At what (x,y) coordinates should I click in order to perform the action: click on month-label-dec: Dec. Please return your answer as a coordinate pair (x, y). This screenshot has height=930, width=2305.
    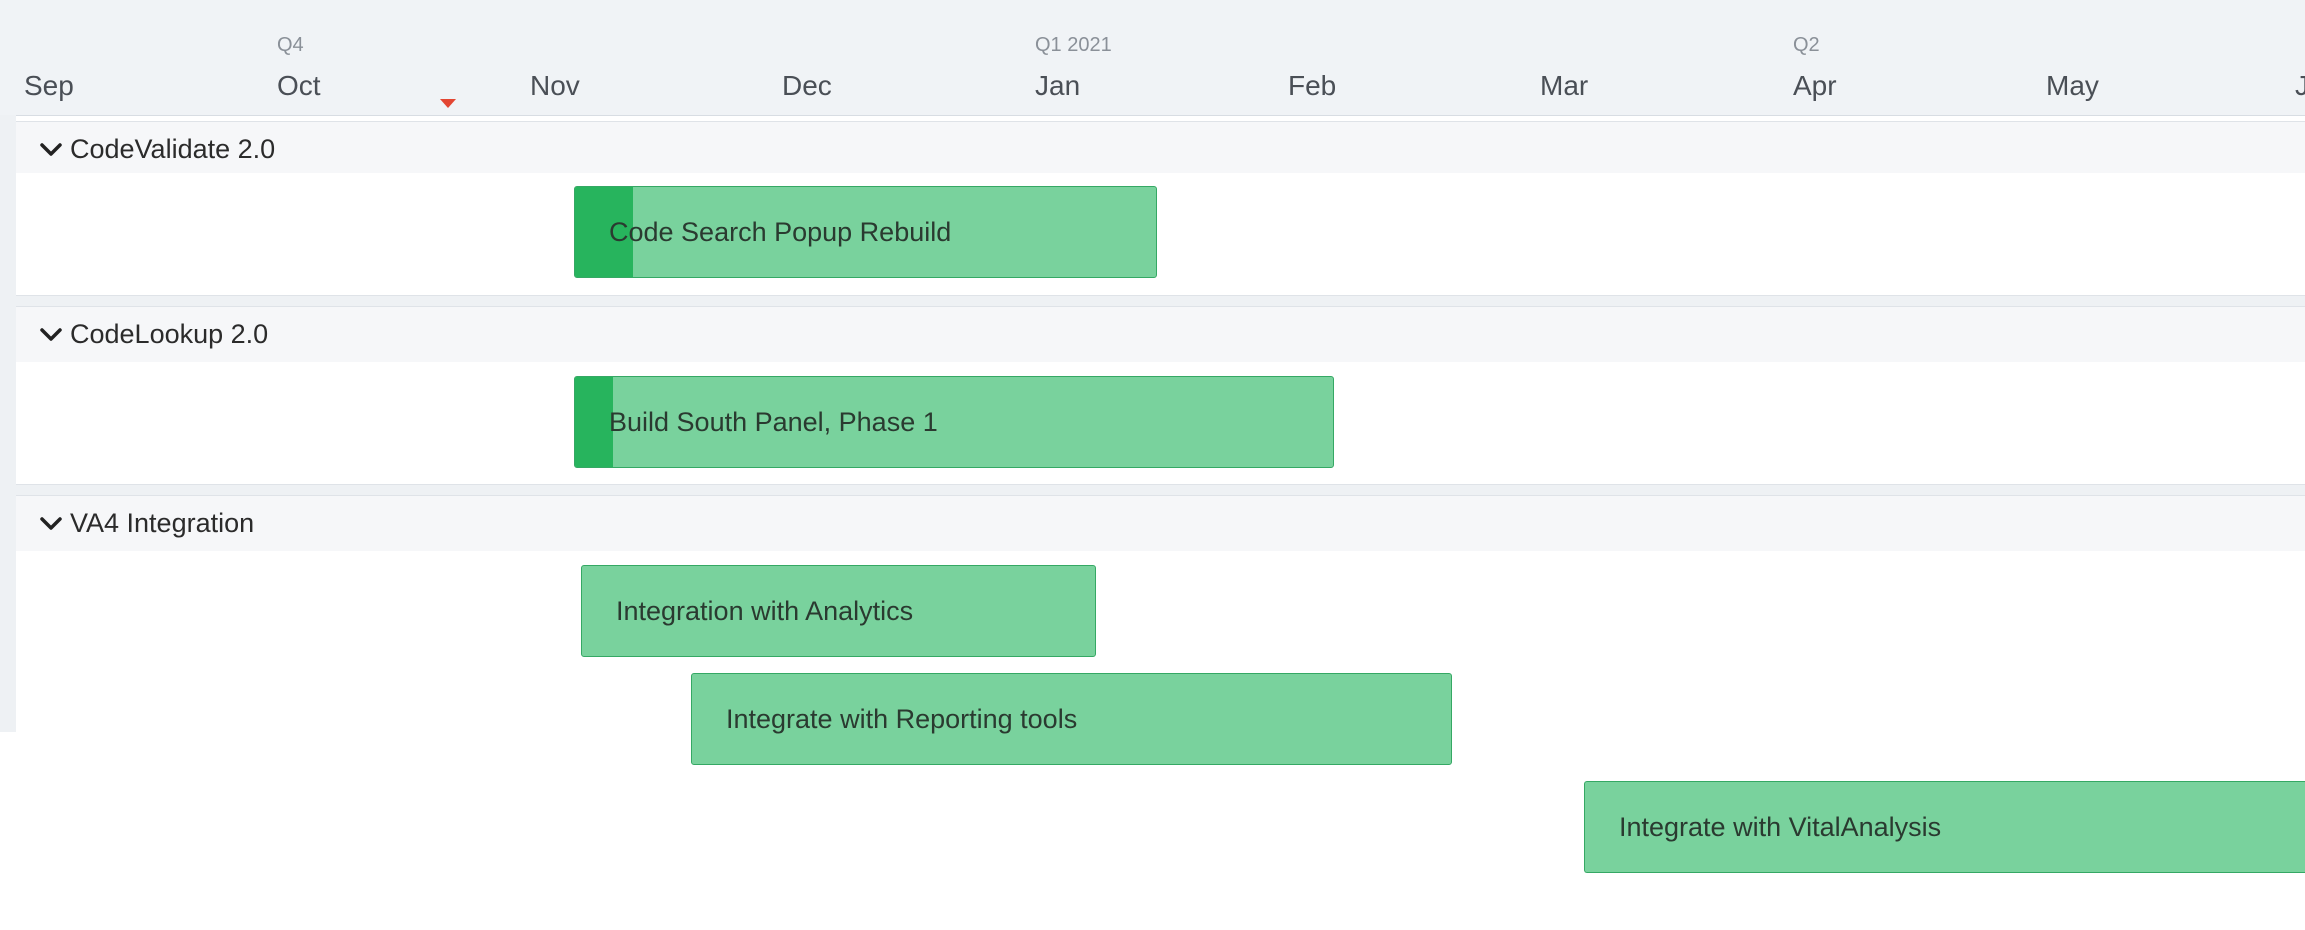
    Looking at the image, I should click on (807, 85).